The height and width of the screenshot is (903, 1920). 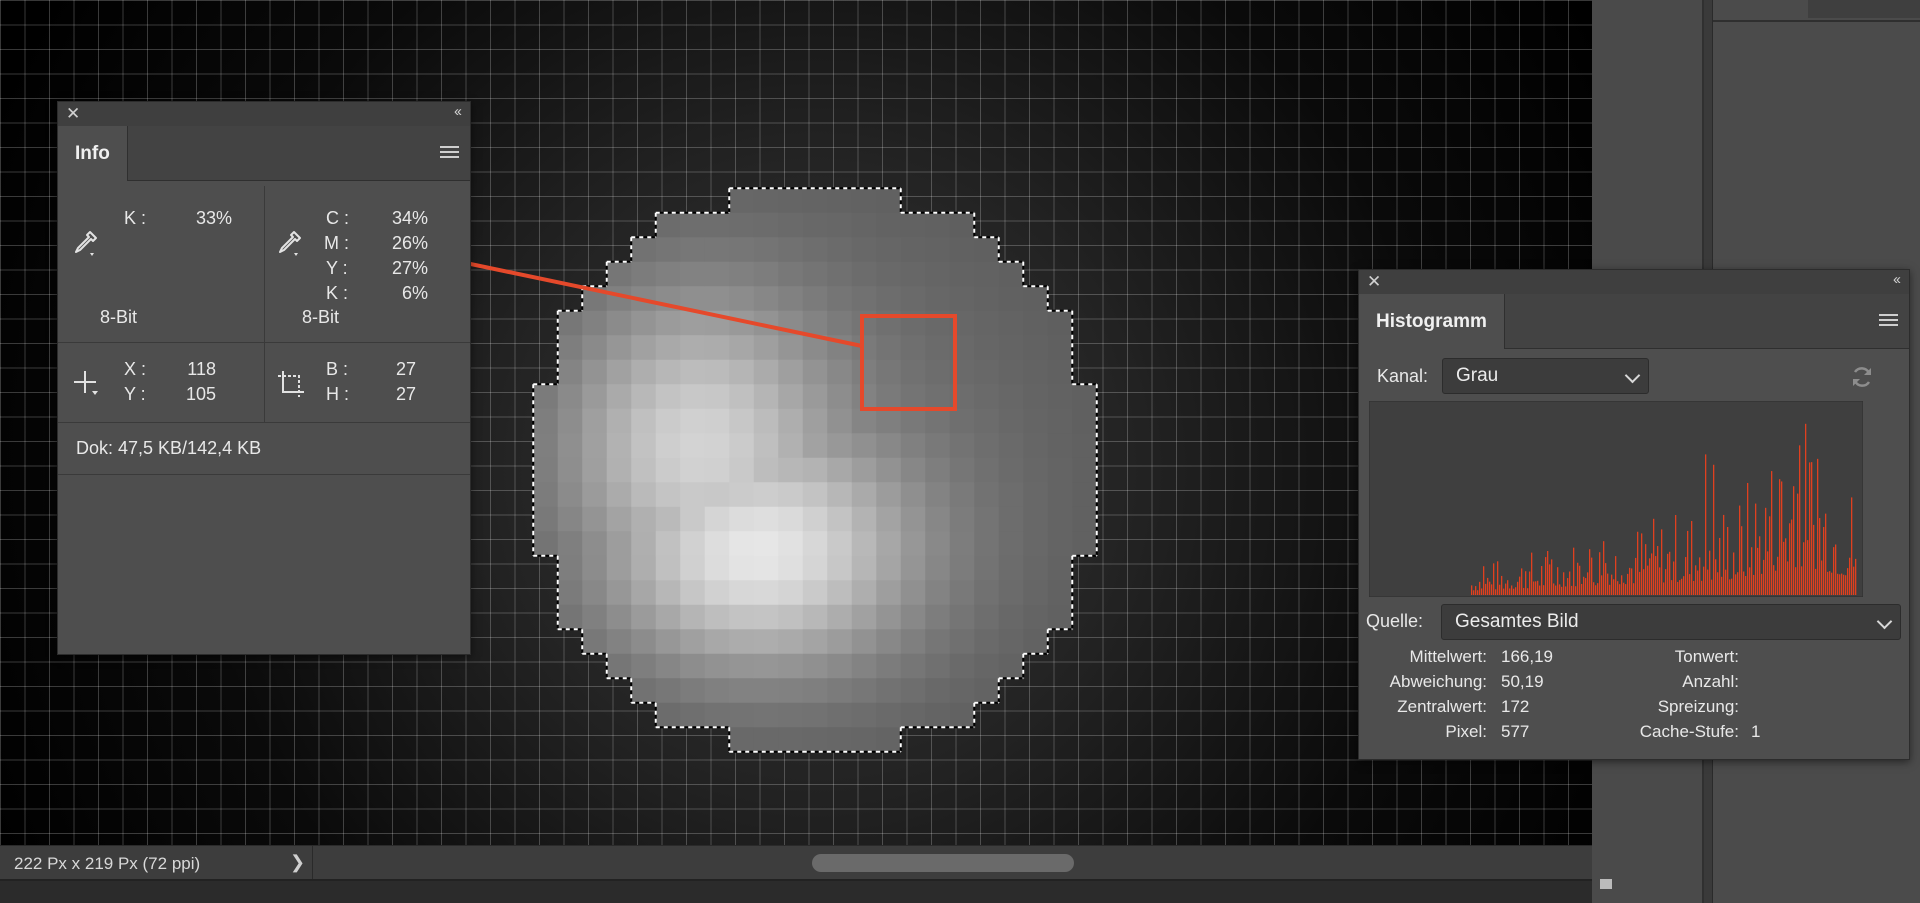 What do you see at coordinates (1897, 279) in the screenshot?
I see `histogram-collapse-icon: ‹‹` at bounding box center [1897, 279].